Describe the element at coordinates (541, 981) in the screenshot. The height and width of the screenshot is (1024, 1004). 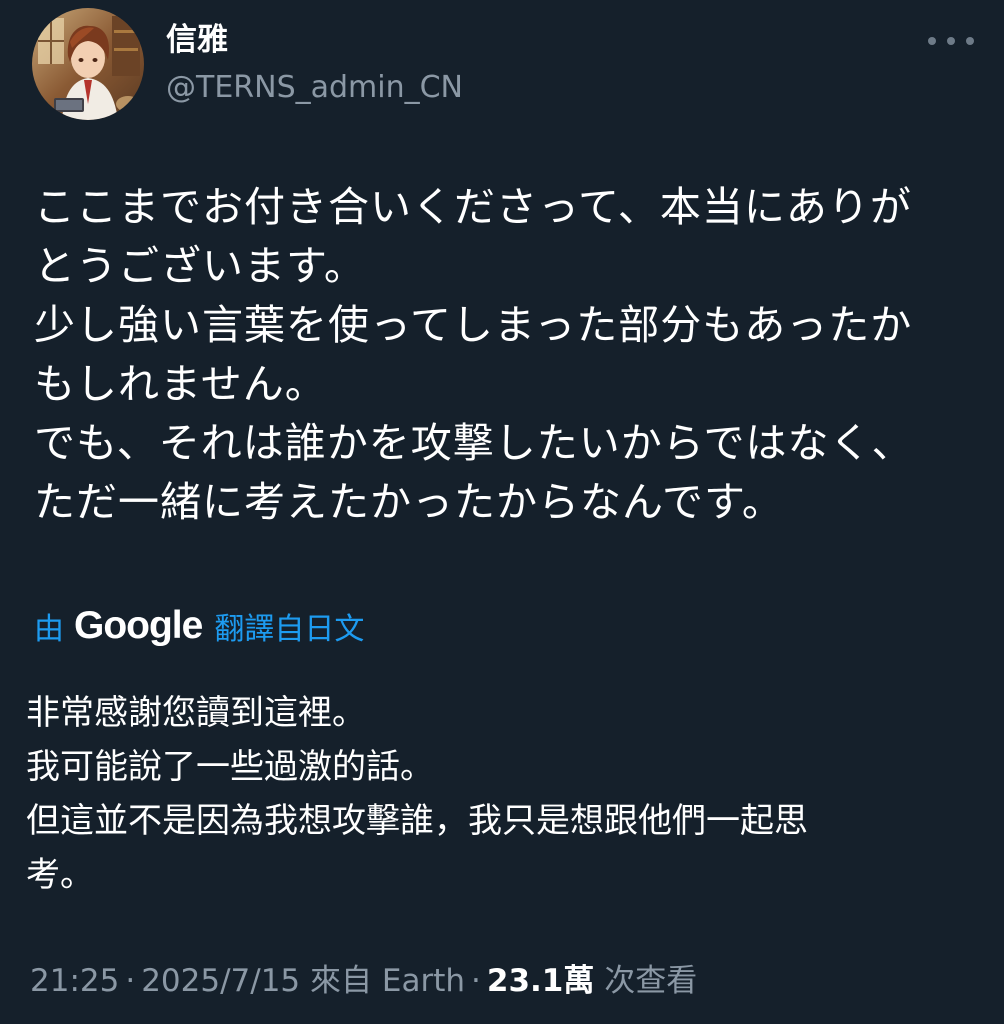
I see `views-count: 23.1萬` at that location.